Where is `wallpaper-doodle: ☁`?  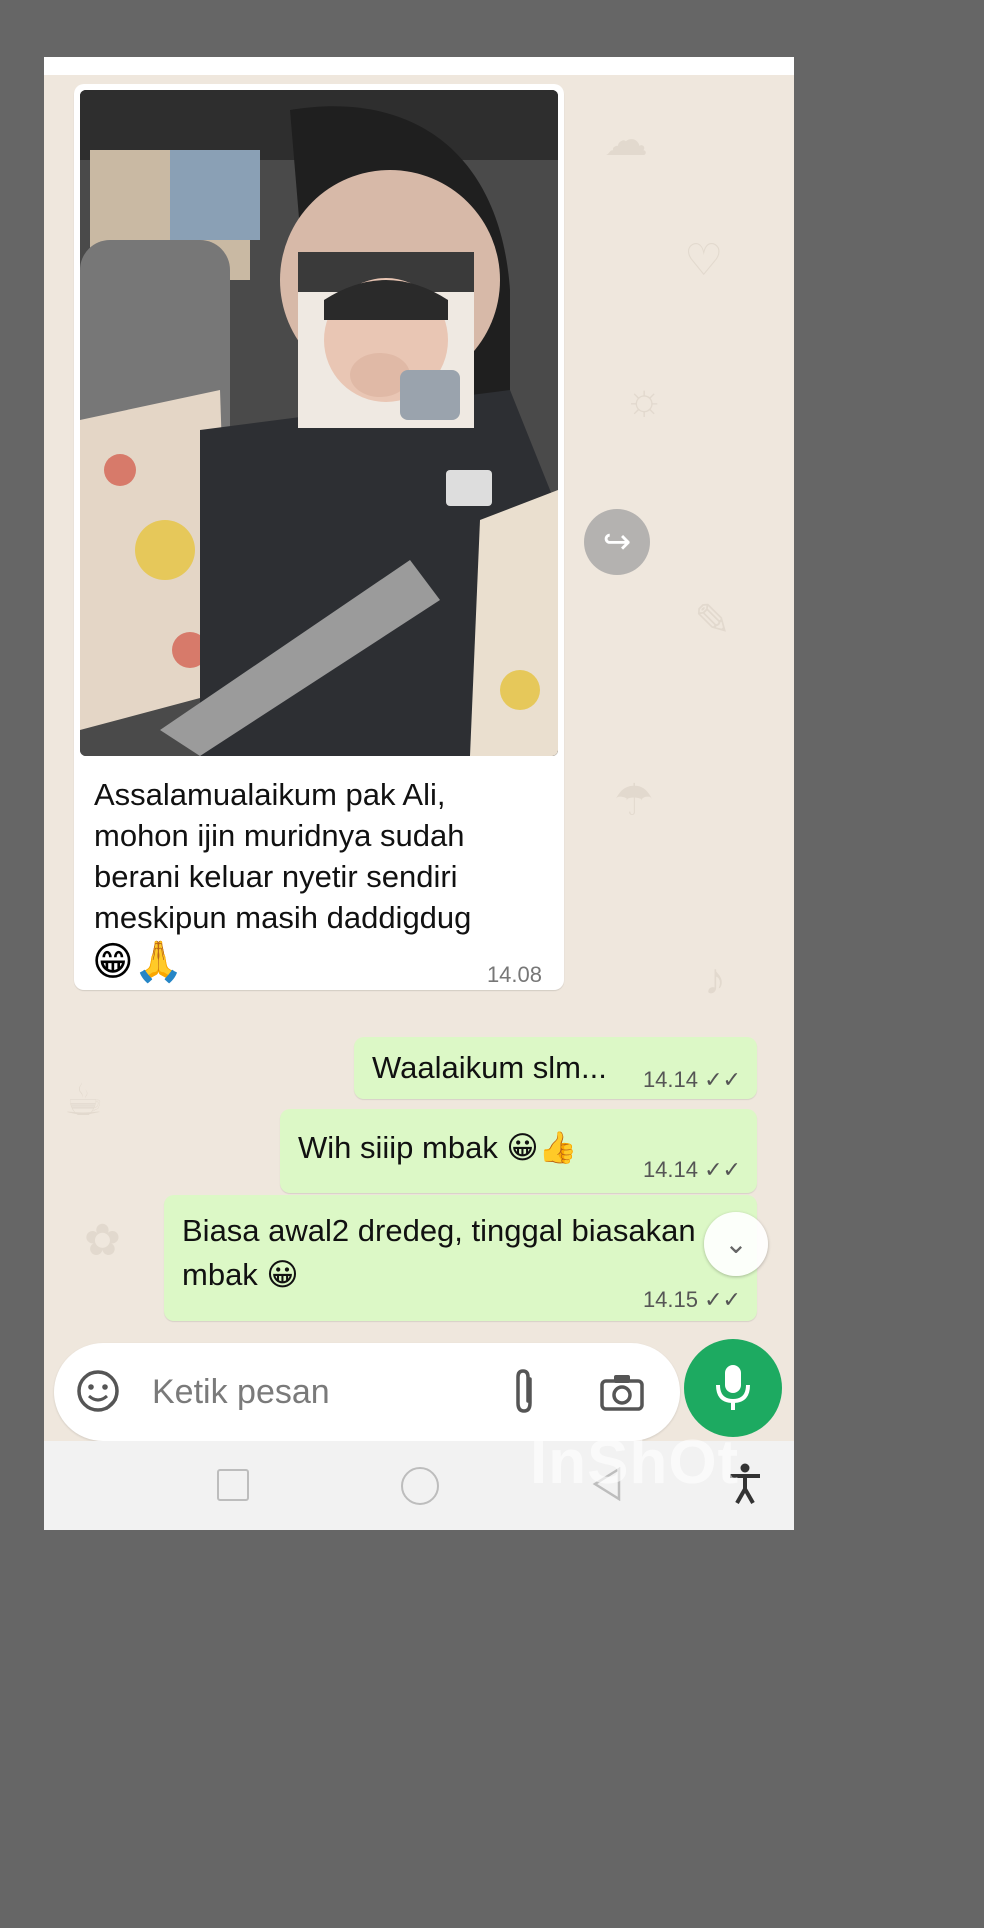 wallpaper-doodle: ☁ is located at coordinates (626, 140).